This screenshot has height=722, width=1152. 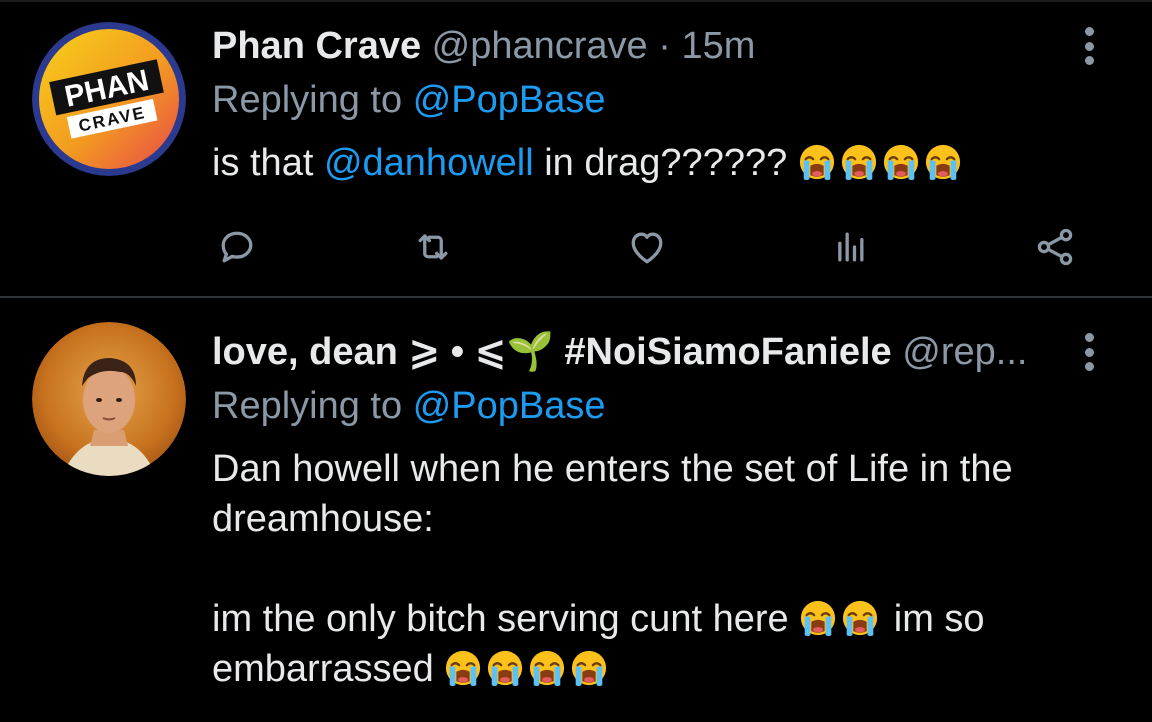 I want to click on display-name: Phan Crave, so click(x=316, y=46).